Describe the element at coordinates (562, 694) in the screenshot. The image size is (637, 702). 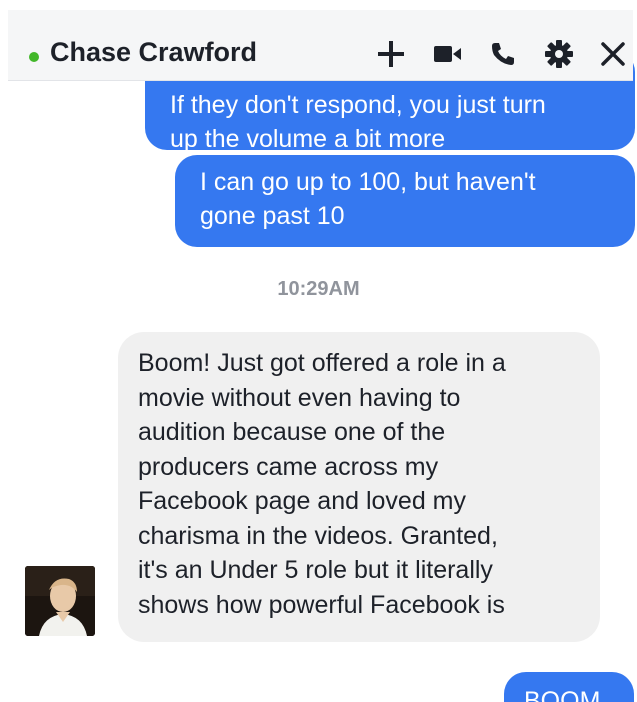
I see `message-line: BOOM` at that location.